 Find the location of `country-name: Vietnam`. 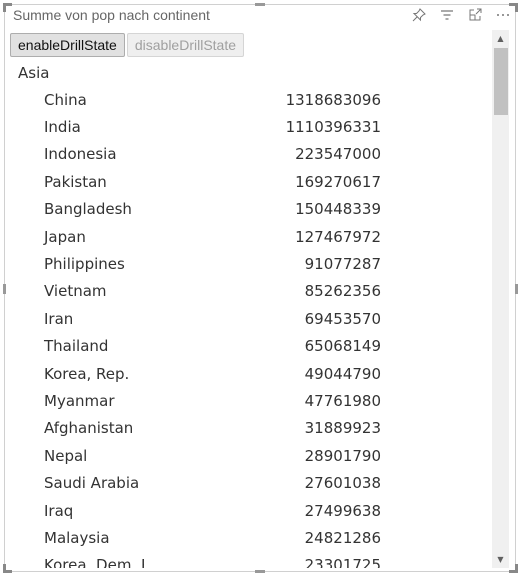

country-name: Vietnam is located at coordinates (75, 291).